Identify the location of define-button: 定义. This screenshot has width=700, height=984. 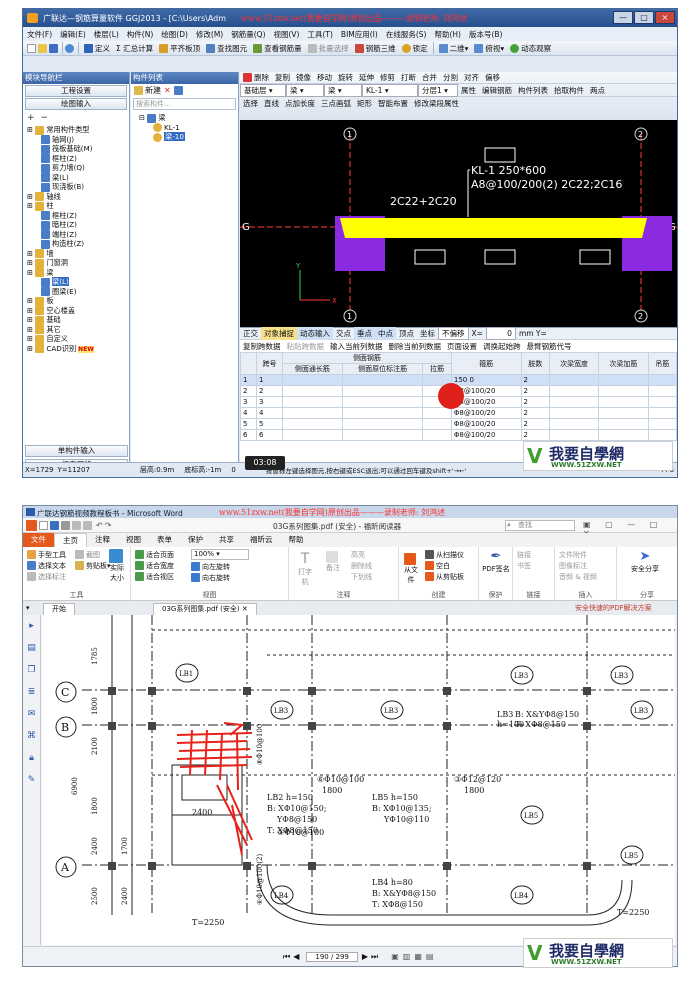
(97, 48).